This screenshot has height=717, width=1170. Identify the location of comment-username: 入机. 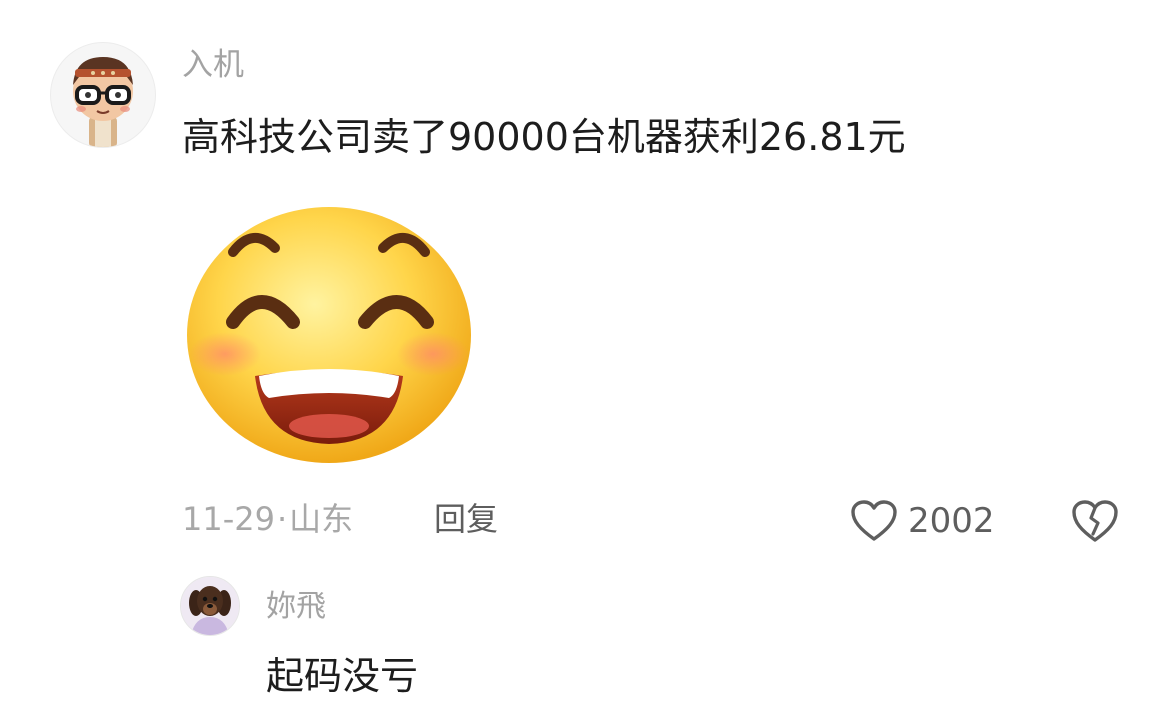
(213, 65).